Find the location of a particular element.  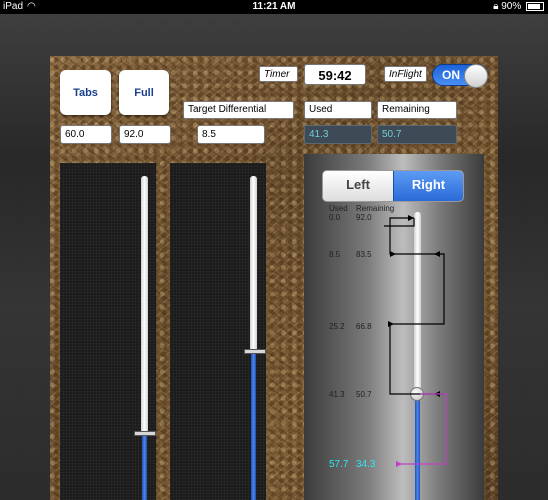

row-0-used: 0.0 is located at coordinates (335, 217).